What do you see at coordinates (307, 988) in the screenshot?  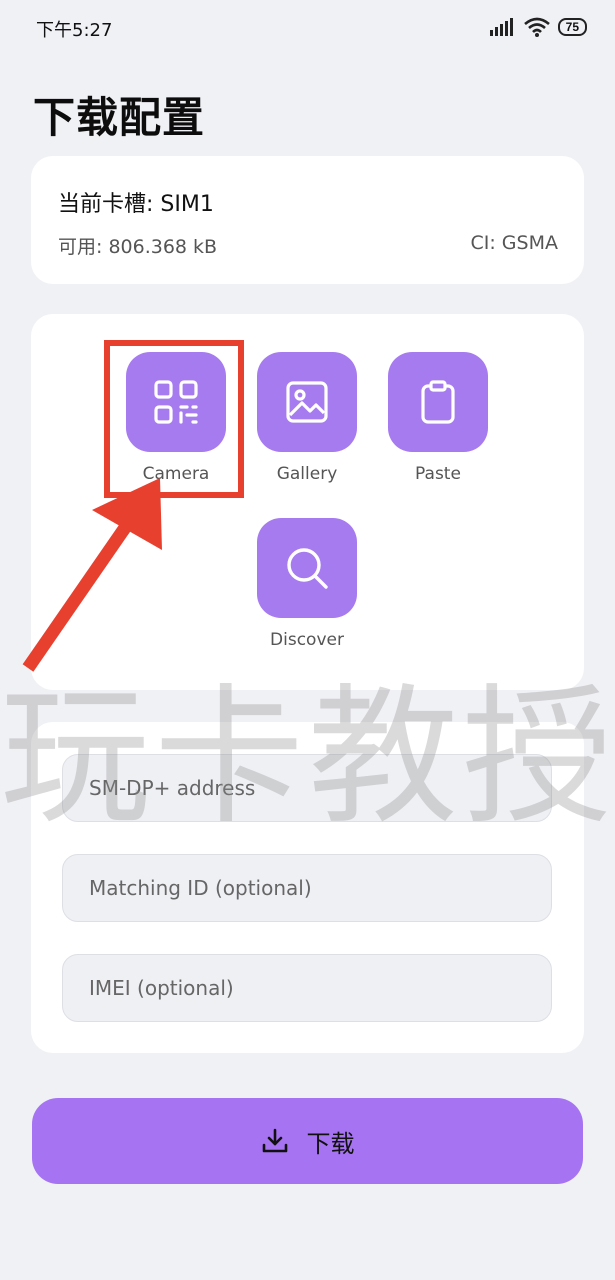 I see `imei-input` at bounding box center [307, 988].